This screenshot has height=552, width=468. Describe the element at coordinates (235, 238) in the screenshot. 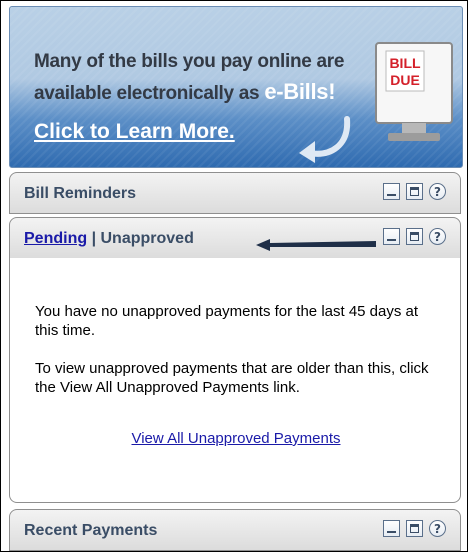

I see `pending-unapproved-header: Pending | Unapproved ?` at that location.